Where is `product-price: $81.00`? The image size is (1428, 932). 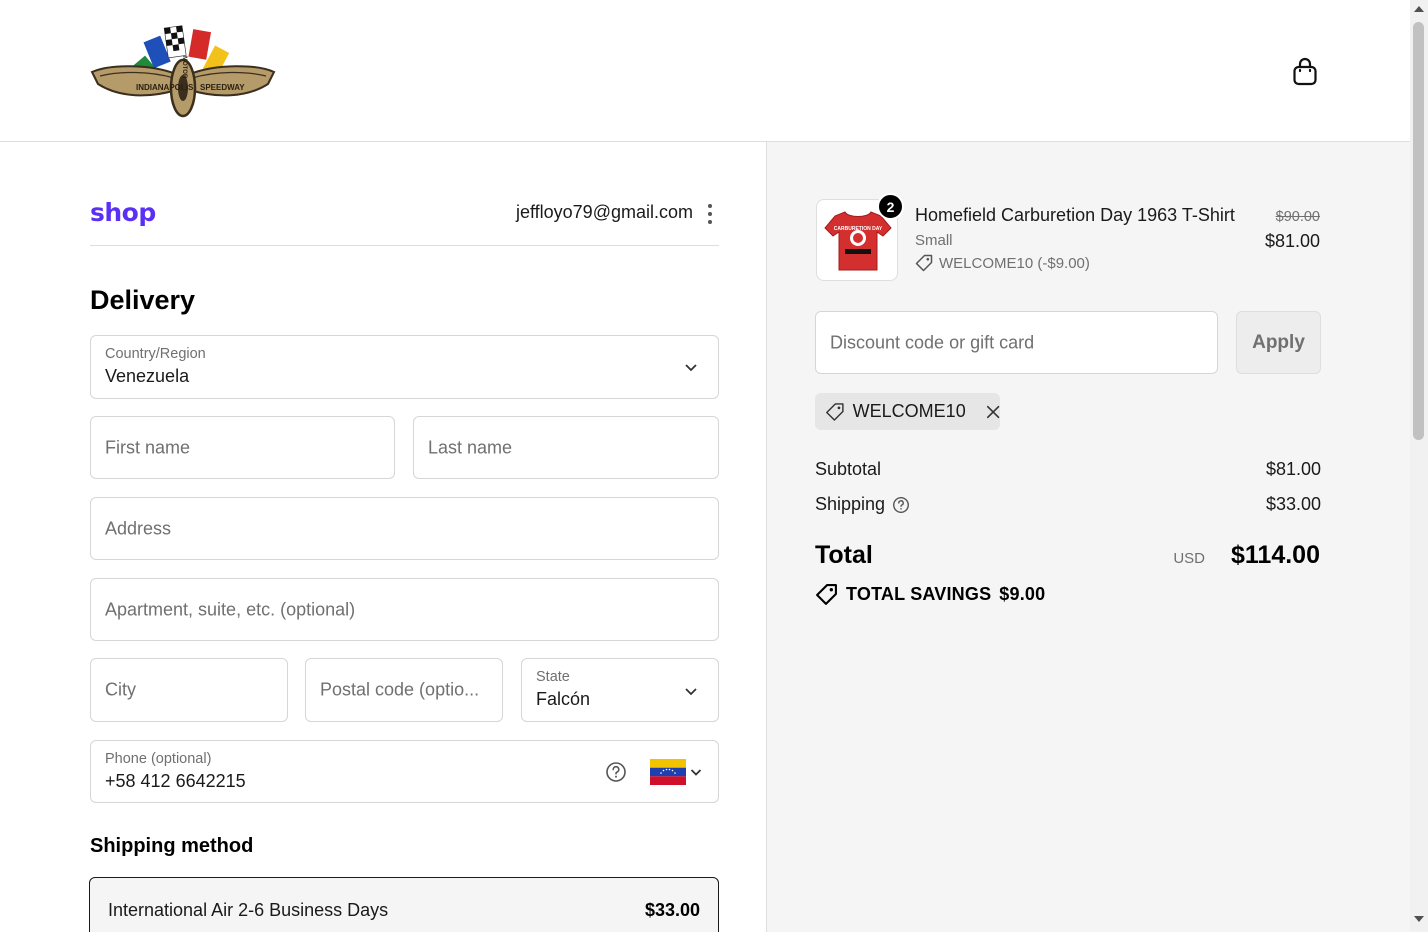 product-price: $81.00 is located at coordinates (1292, 241).